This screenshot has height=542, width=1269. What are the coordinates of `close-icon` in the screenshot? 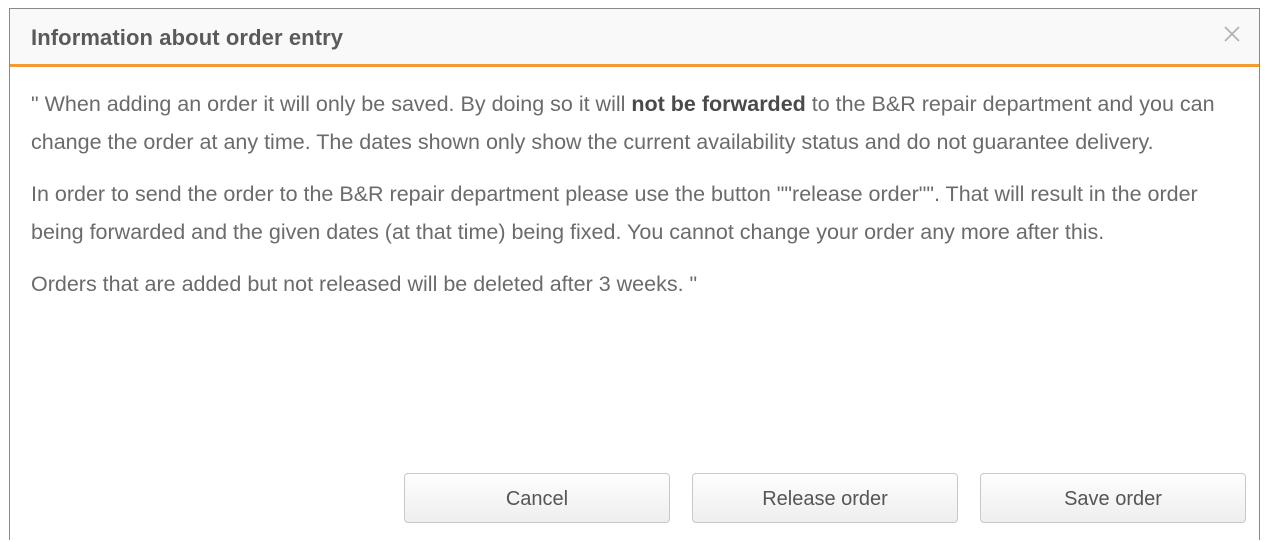 It's located at (1232, 34).